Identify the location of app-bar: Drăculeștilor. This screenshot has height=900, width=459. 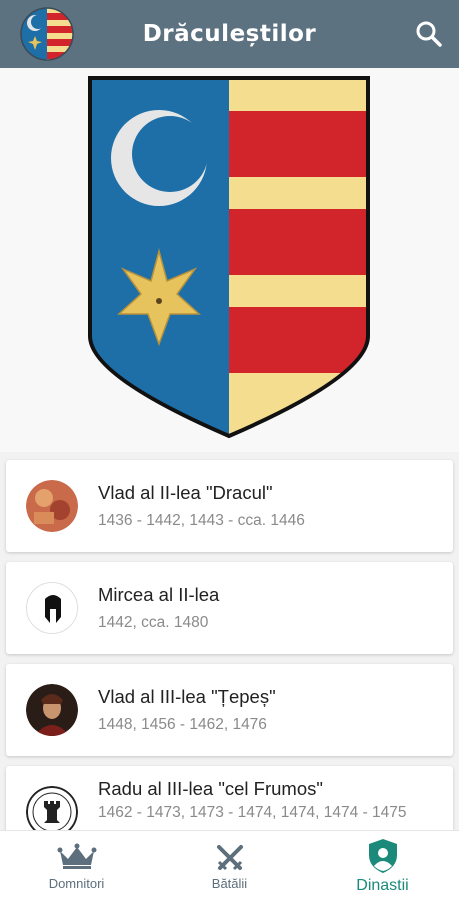
(229, 34).